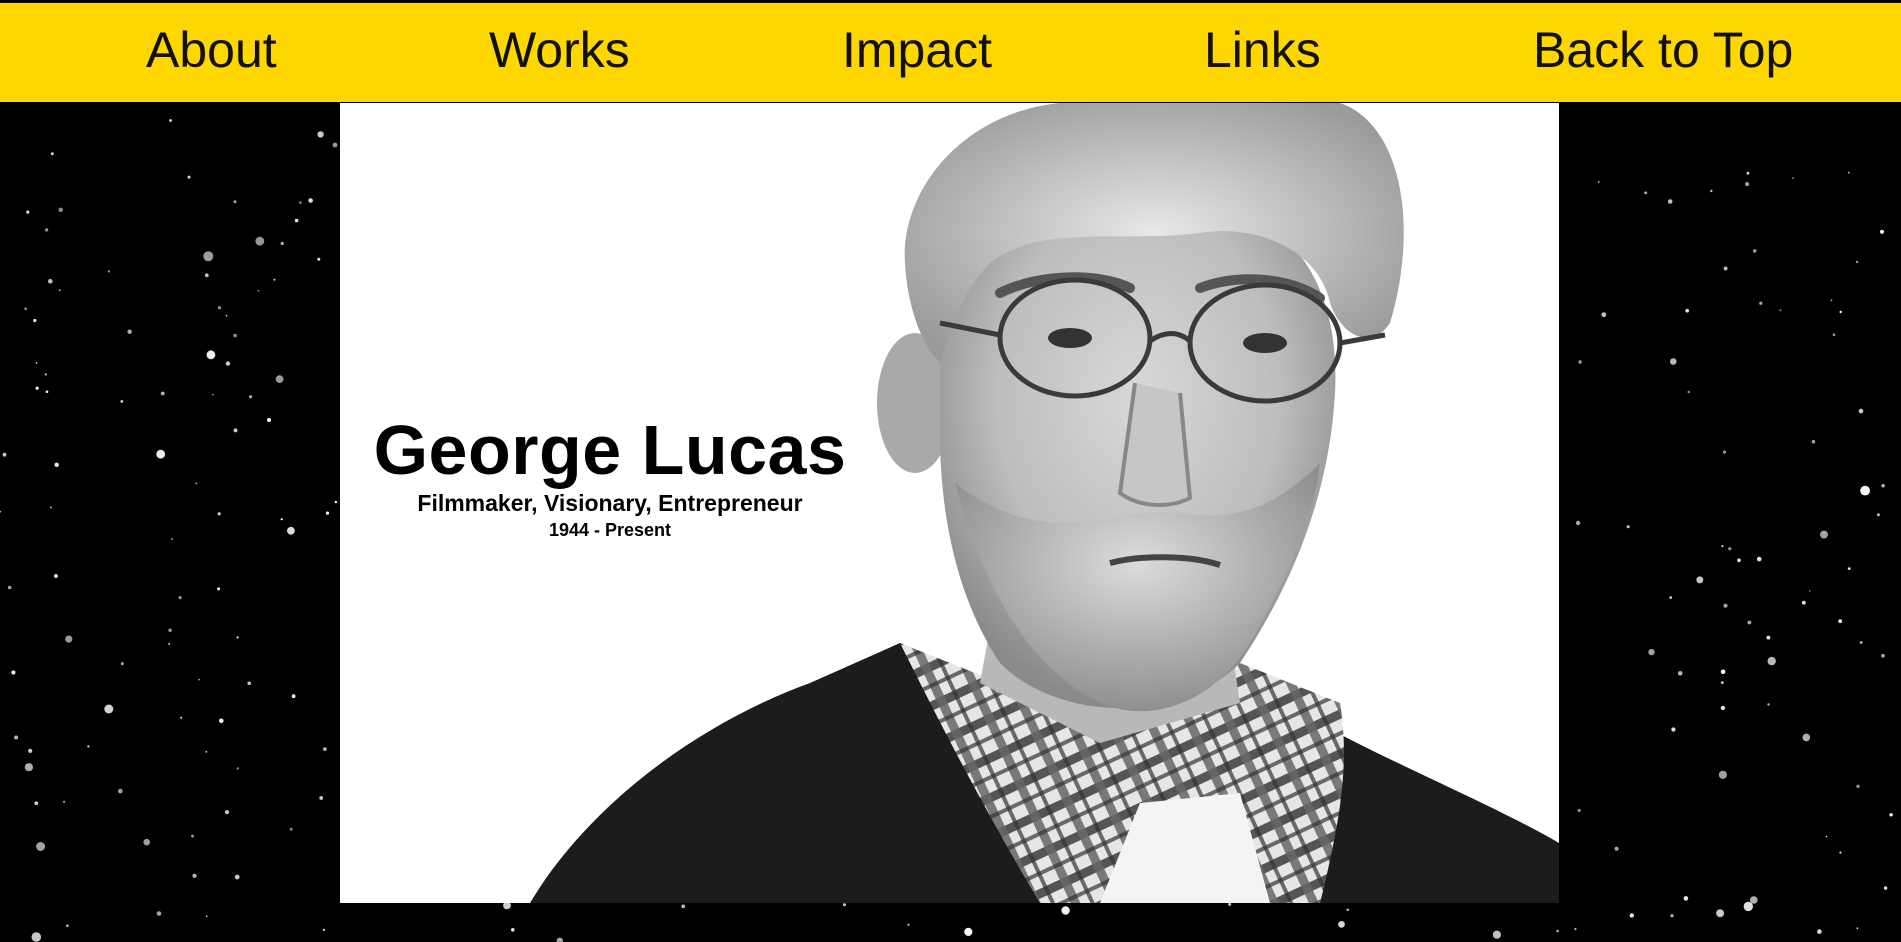 The image size is (1901, 942). I want to click on hero-name: George Lucas, so click(610, 450).